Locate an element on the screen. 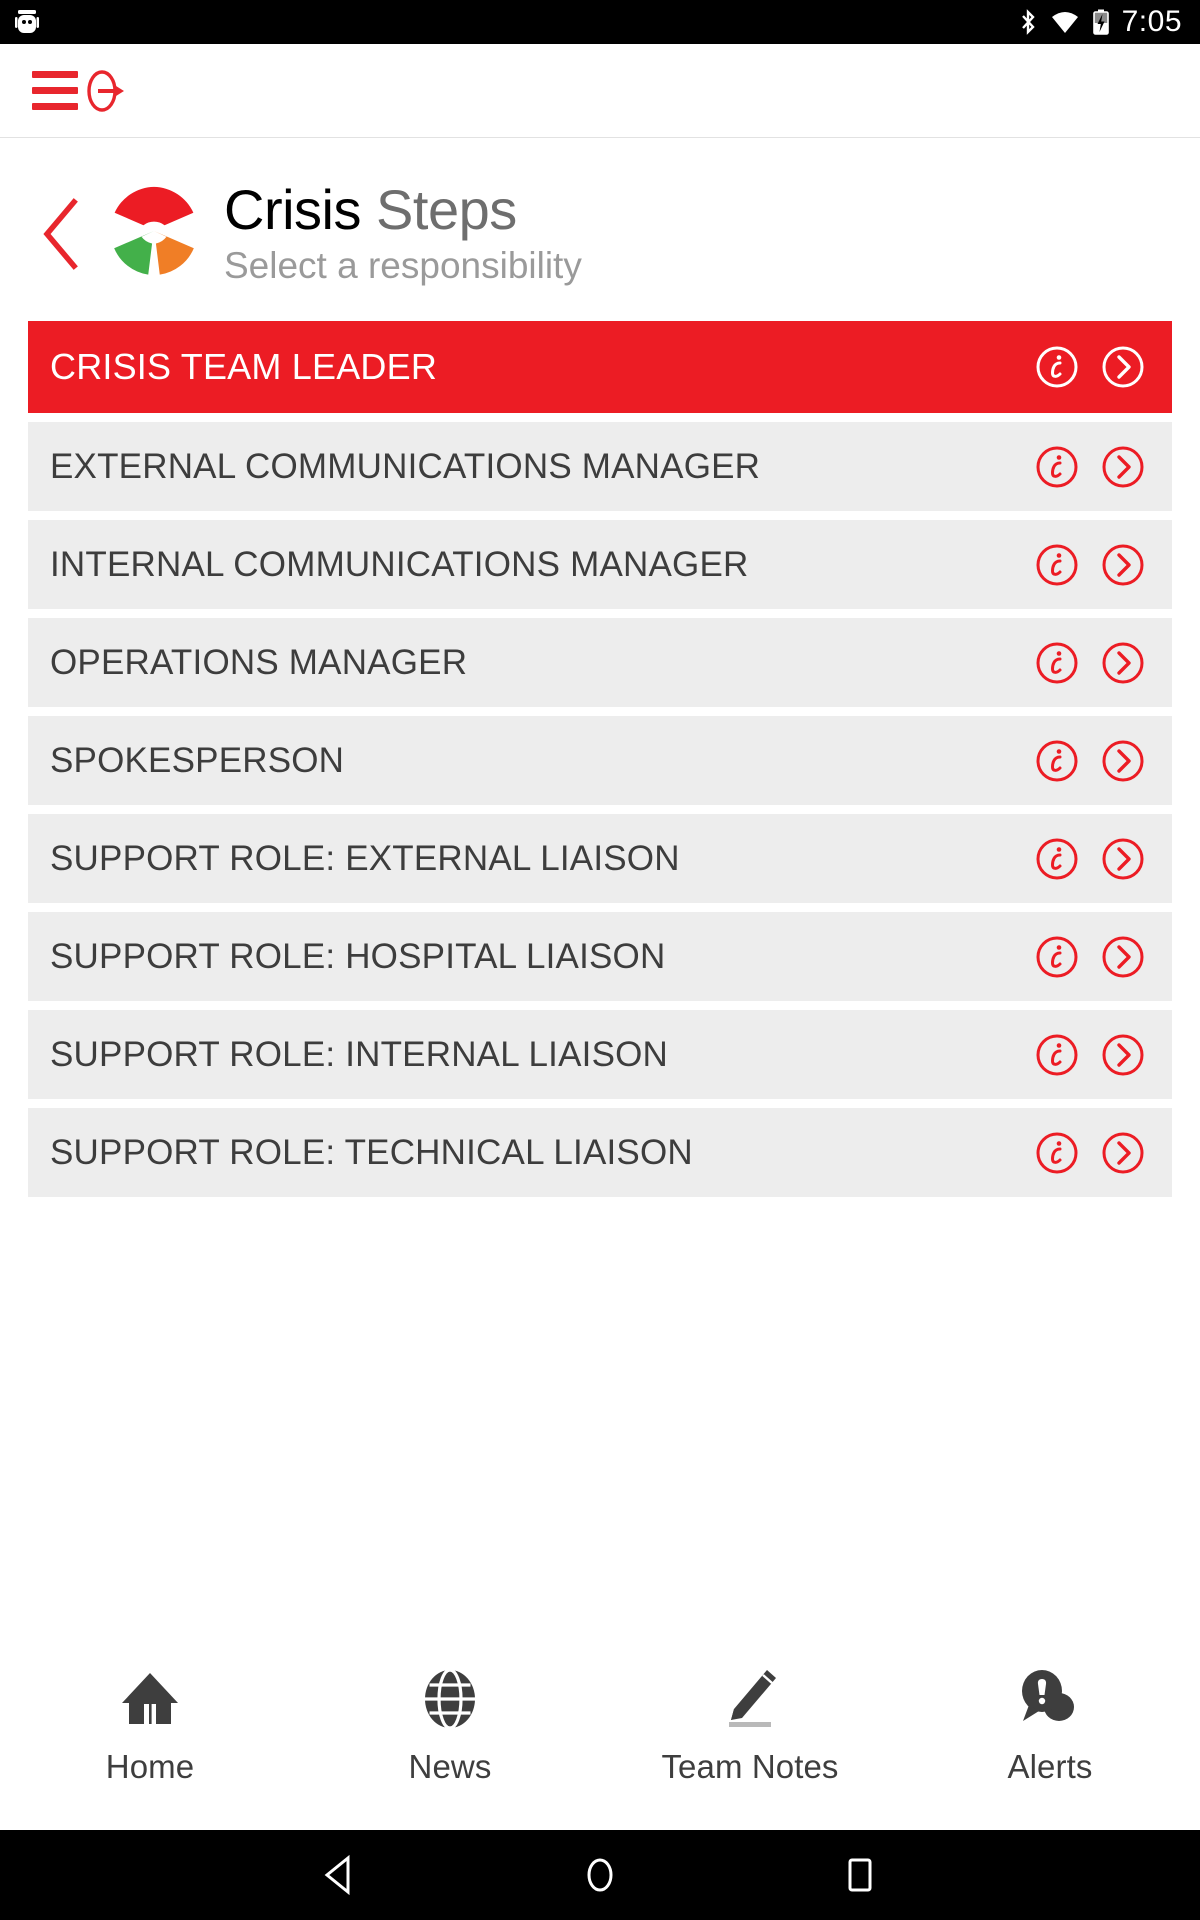 This screenshot has width=1200, height=1920. wifi-icon is located at coordinates (1065, 22).